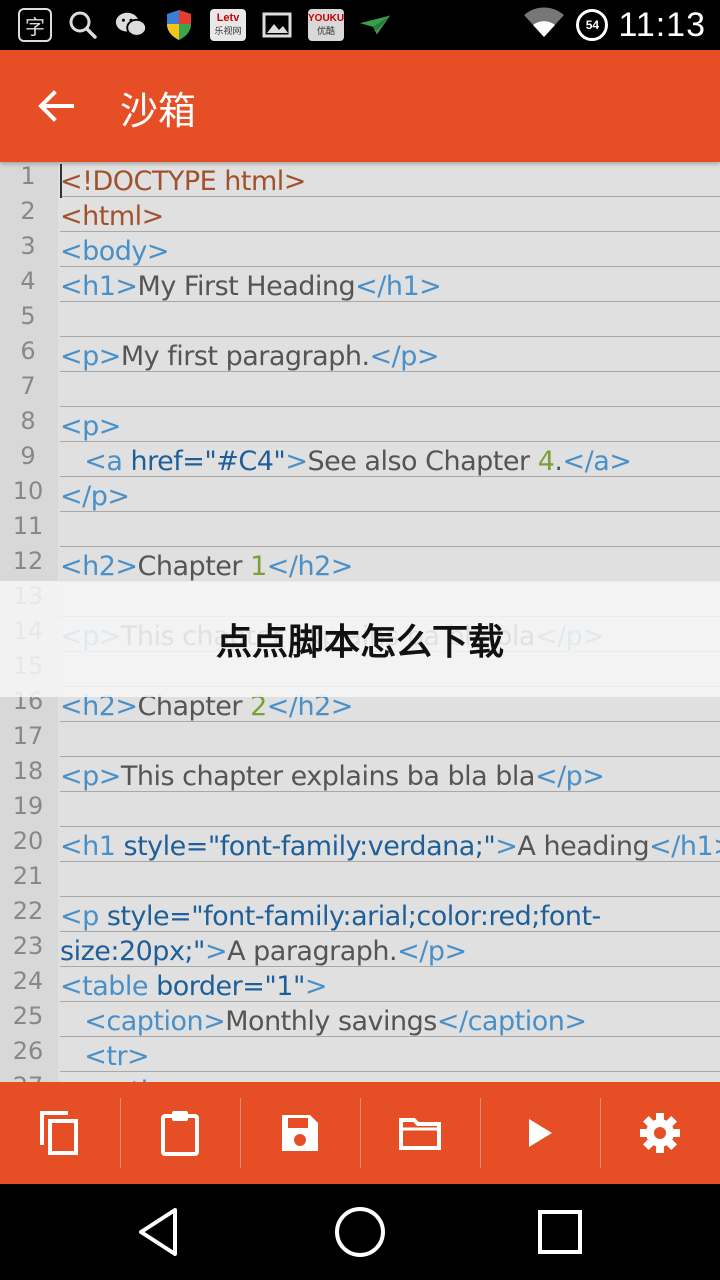 This screenshot has width=720, height=1280. I want to click on arrow-left-icon, so click(56, 106).